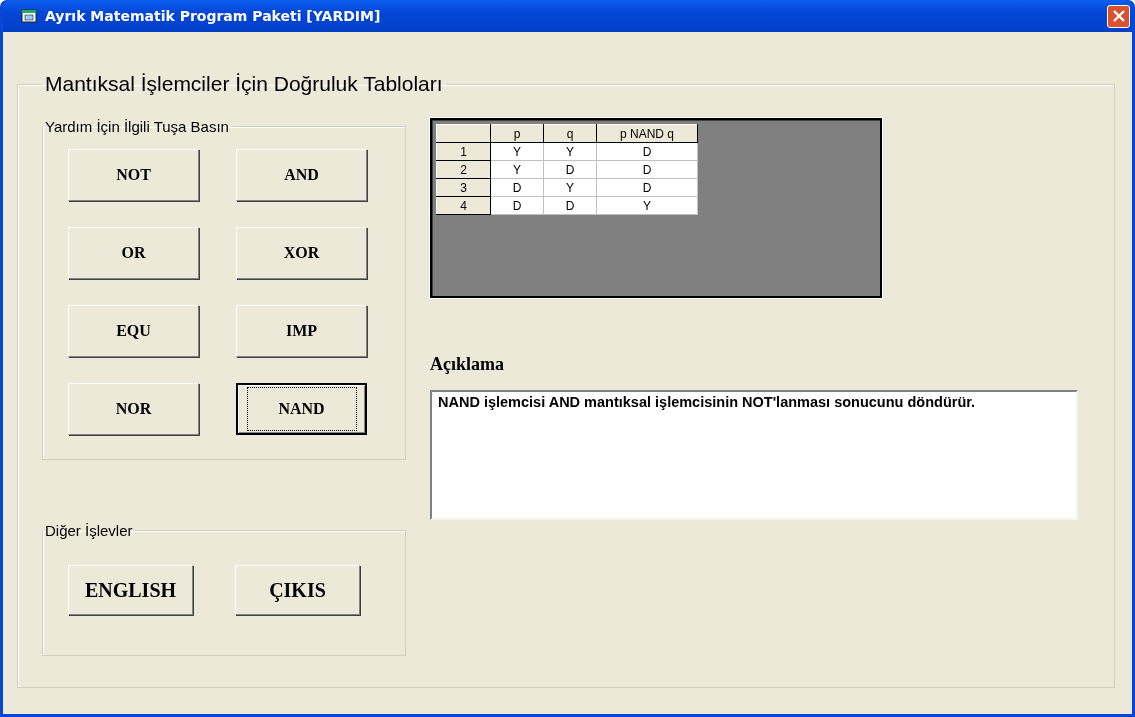  What do you see at coordinates (29, 16) in the screenshot?
I see `window-icon` at bounding box center [29, 16].